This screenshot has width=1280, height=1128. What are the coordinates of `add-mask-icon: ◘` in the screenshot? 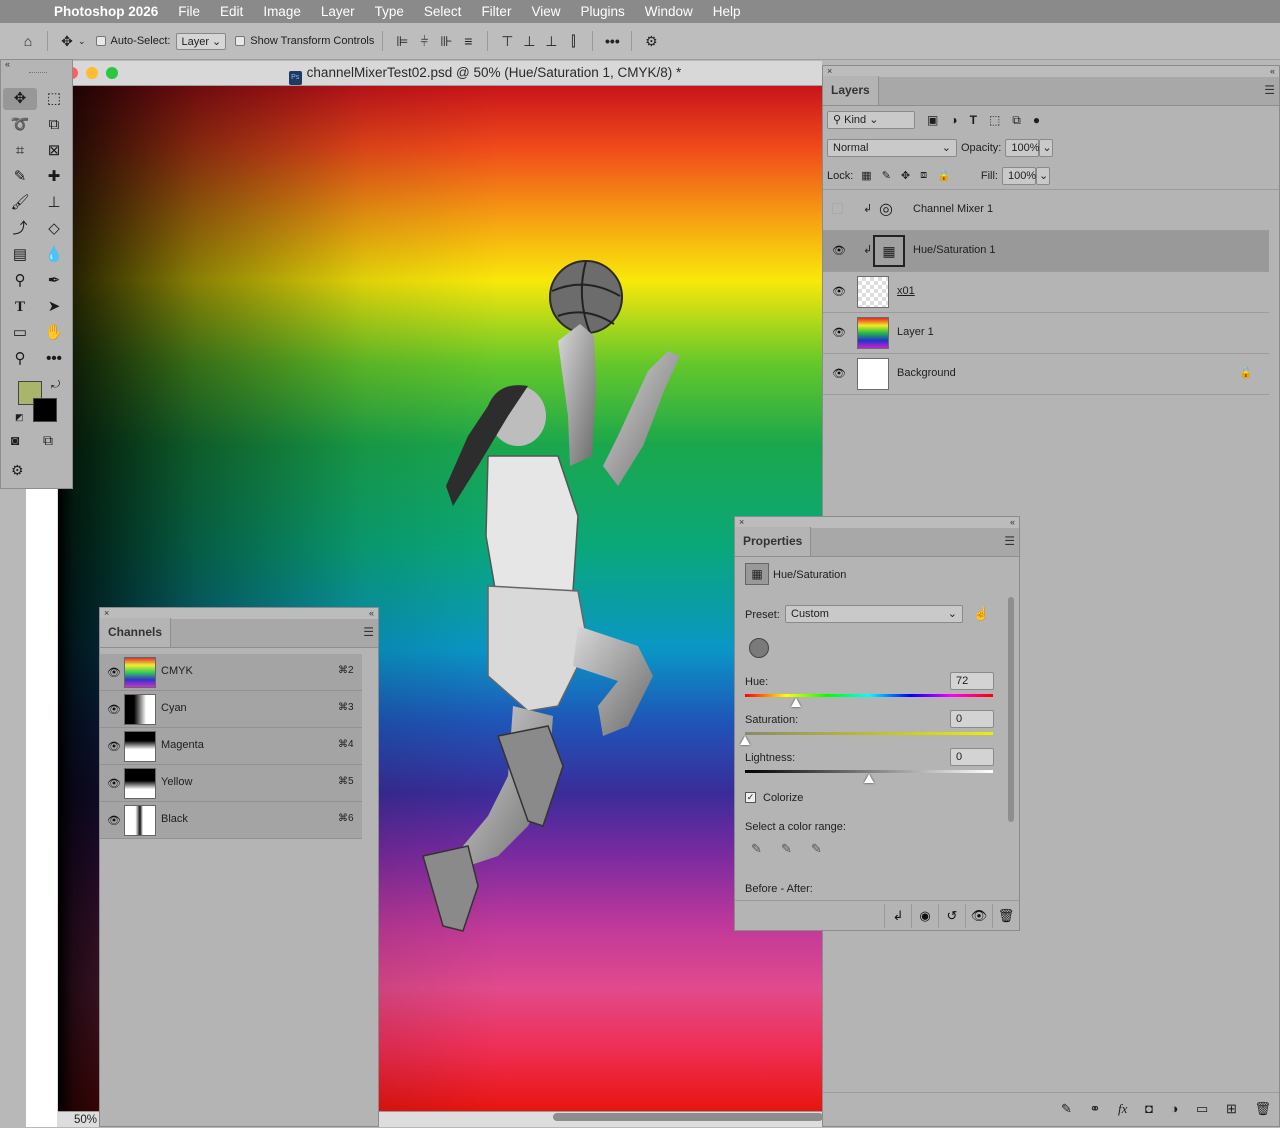 It's located at (1149, 1108).